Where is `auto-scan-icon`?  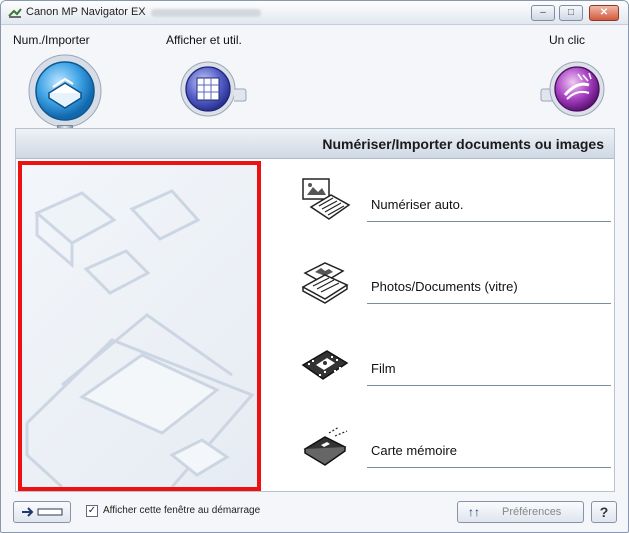
auto-scan-icon is located at coordinates (326, 199).